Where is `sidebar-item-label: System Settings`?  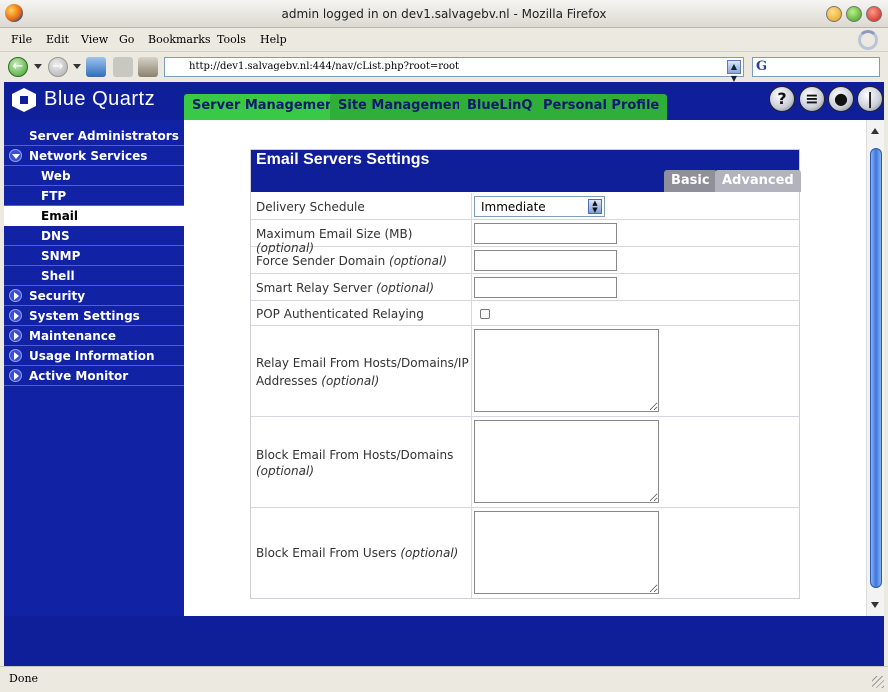 sidebar-item-label: System Settings is located at coordinates (84, 316).